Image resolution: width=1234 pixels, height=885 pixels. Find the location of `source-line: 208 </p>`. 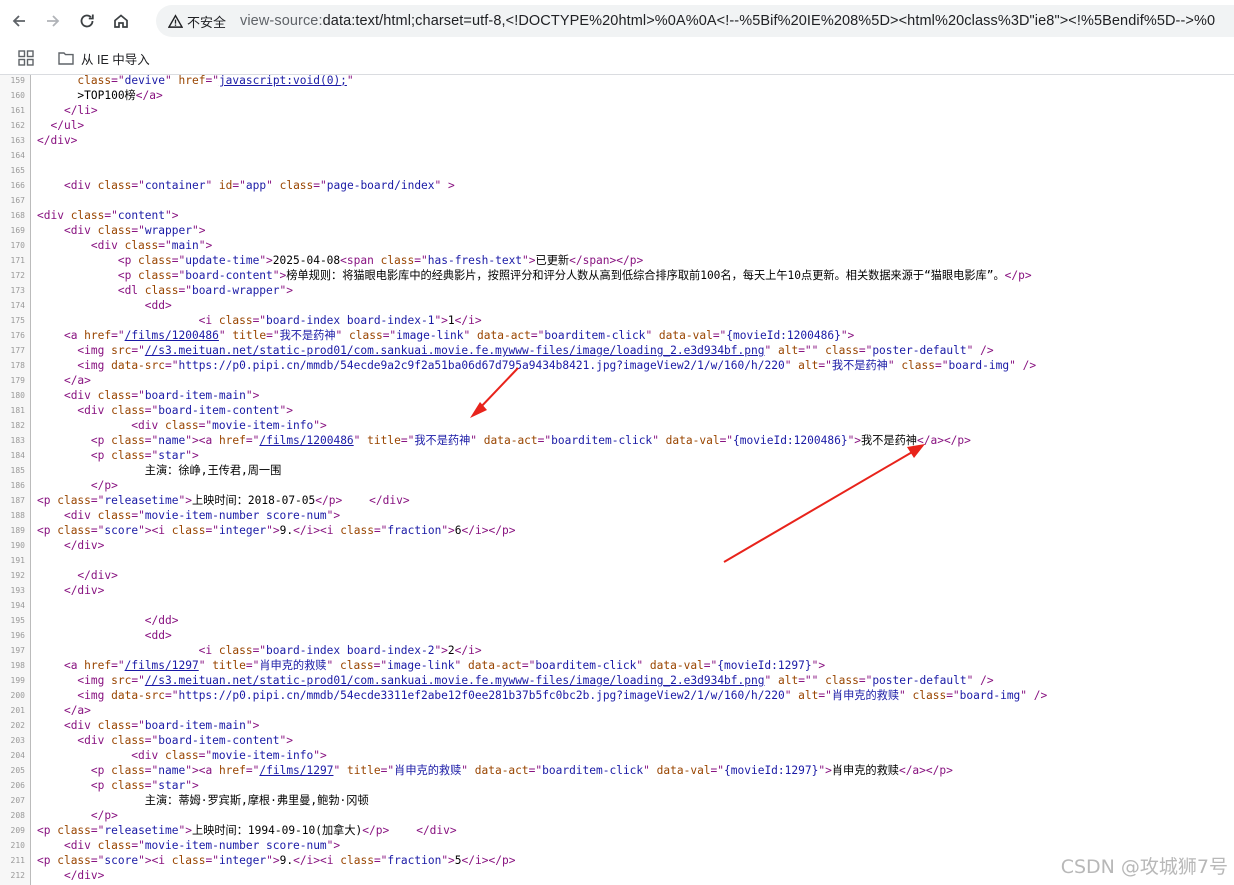

source-line: 208 </p> is located at coordinates (617, 815).